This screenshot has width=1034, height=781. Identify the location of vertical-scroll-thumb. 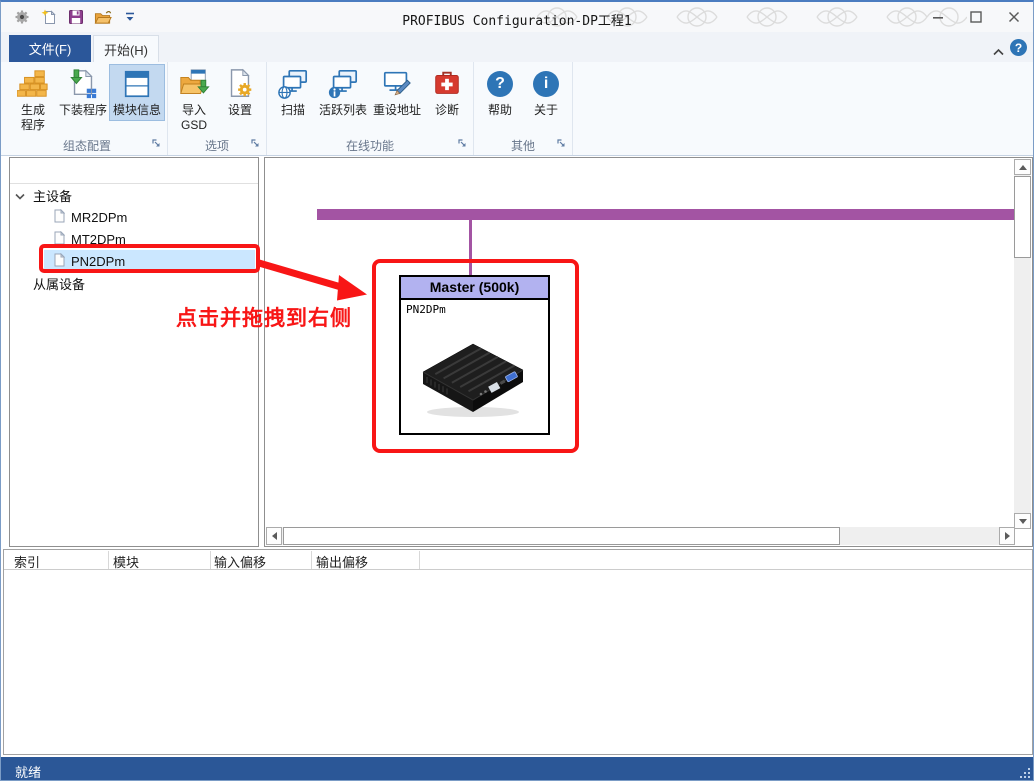
(1022, 217).